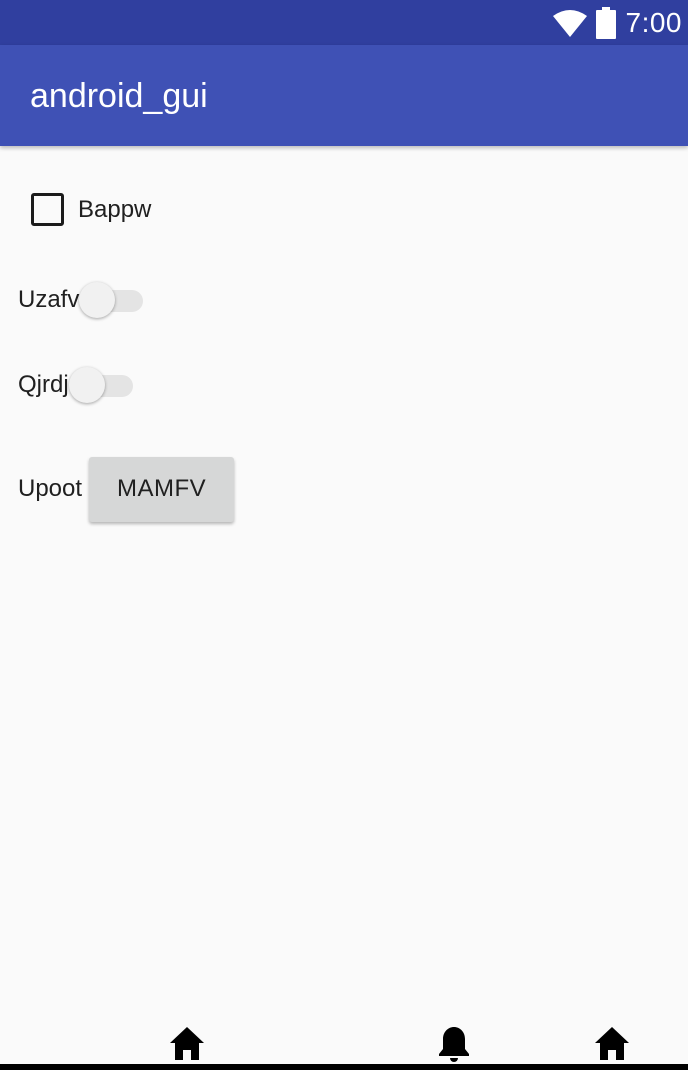 The image size is (688, 1070). I want to click on app-title: android_gui, so click(119, 96).